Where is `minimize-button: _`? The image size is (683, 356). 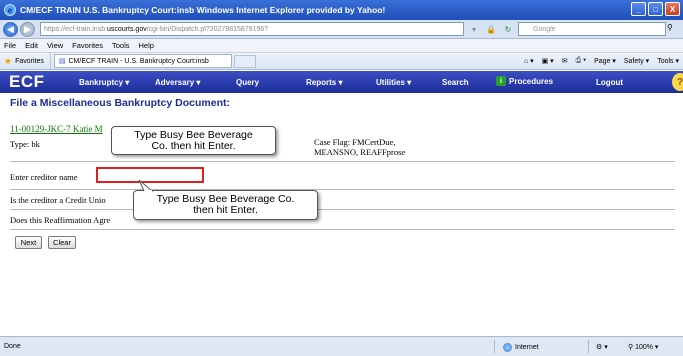
minimize-button: _ is located at coordinates (638, 9).